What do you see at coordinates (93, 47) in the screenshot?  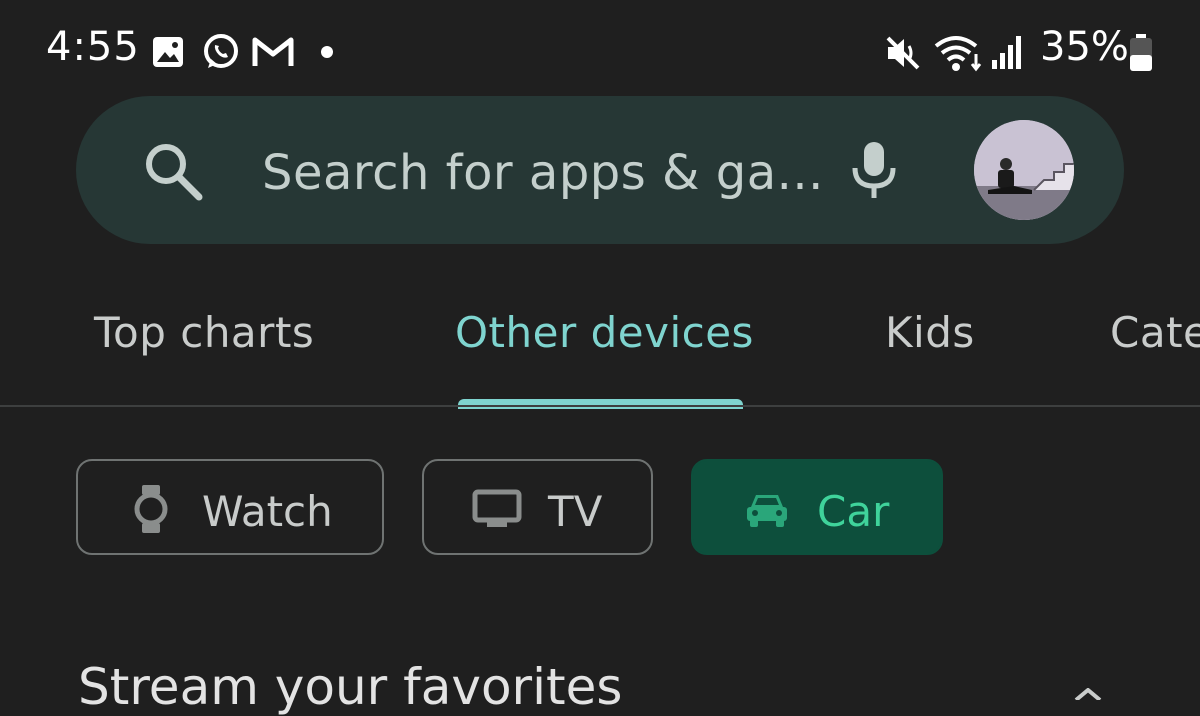 I see `status-time: 4:55` at bounding box center [93, 47].